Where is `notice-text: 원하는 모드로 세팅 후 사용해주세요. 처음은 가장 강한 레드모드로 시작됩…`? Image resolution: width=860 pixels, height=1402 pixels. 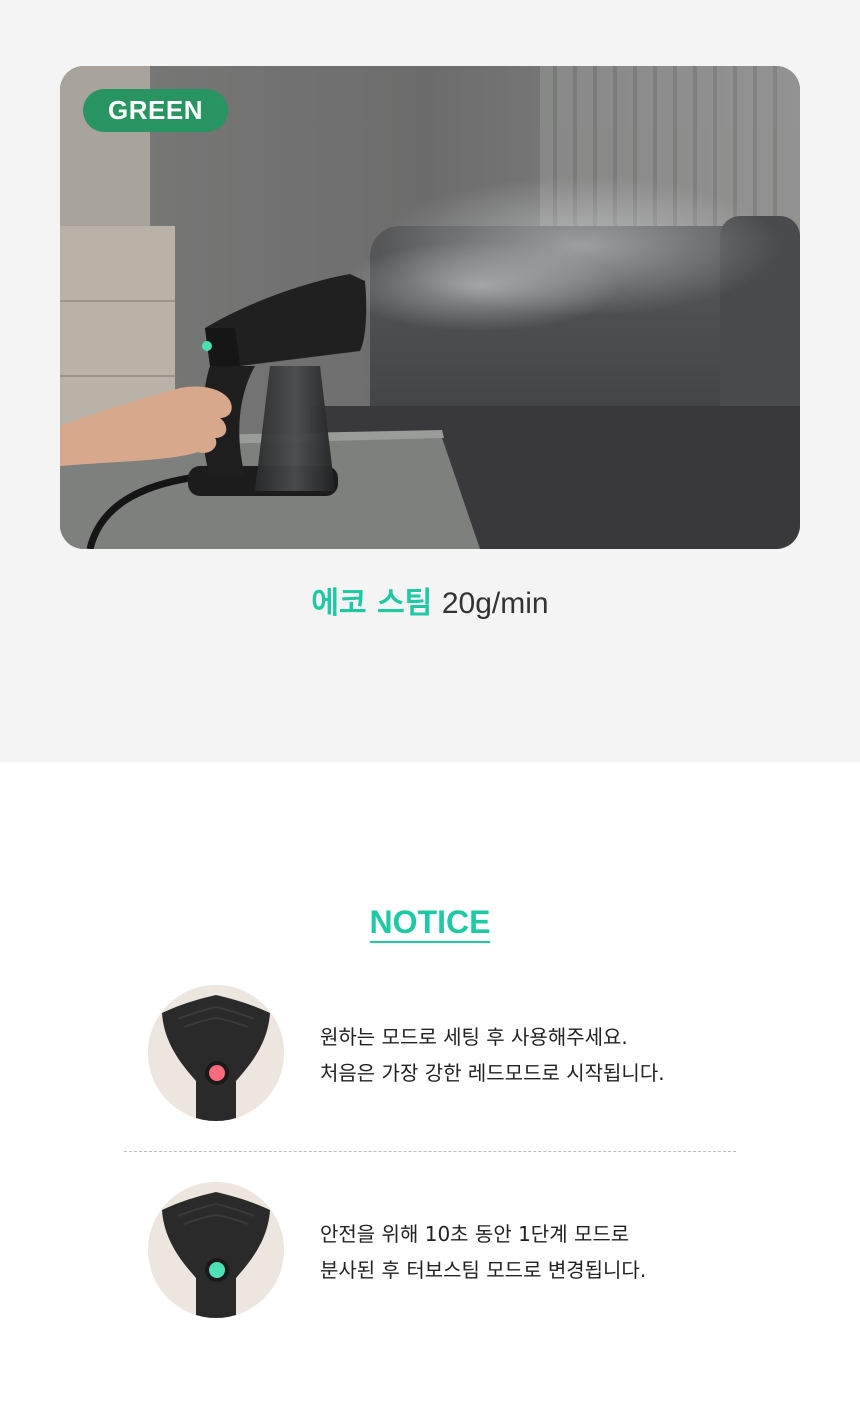 notice-text: 원하는 모드로 세팅 후 사용해주세요. 처음은 가장 강한 레드모드로 시작됩… is located at coordinates (492, 1055).